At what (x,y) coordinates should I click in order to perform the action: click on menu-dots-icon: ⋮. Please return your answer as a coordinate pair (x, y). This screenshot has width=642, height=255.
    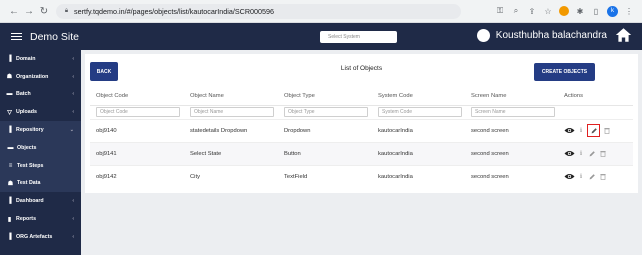
    Looking at the image, I should click on (629, 11).